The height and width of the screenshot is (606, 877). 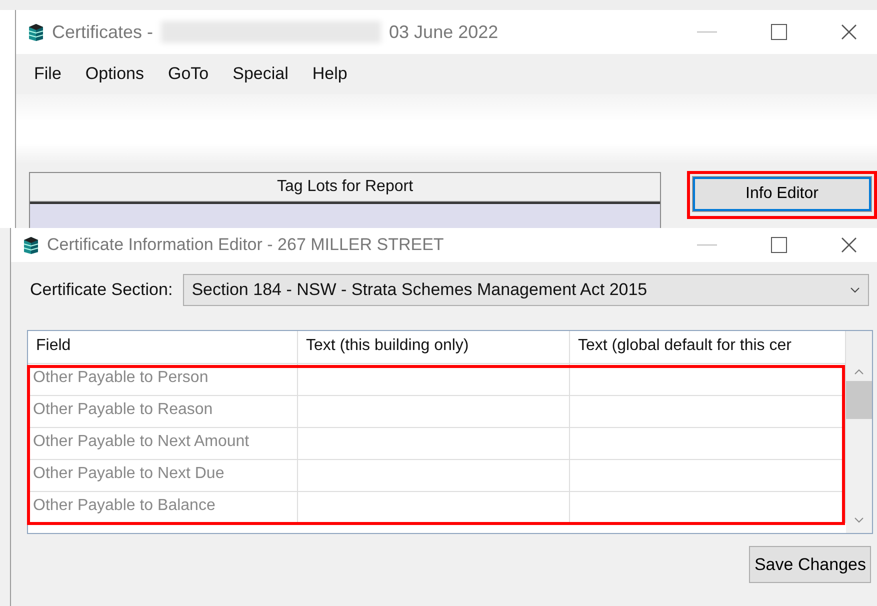 I want to click on scrollbar-thumb, so click(x=859, y=400).